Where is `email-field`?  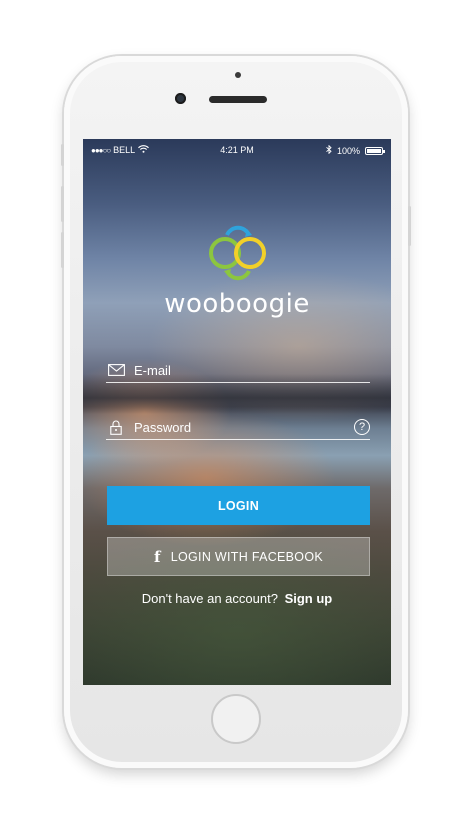 email-field is located at coordinates (238, 370).